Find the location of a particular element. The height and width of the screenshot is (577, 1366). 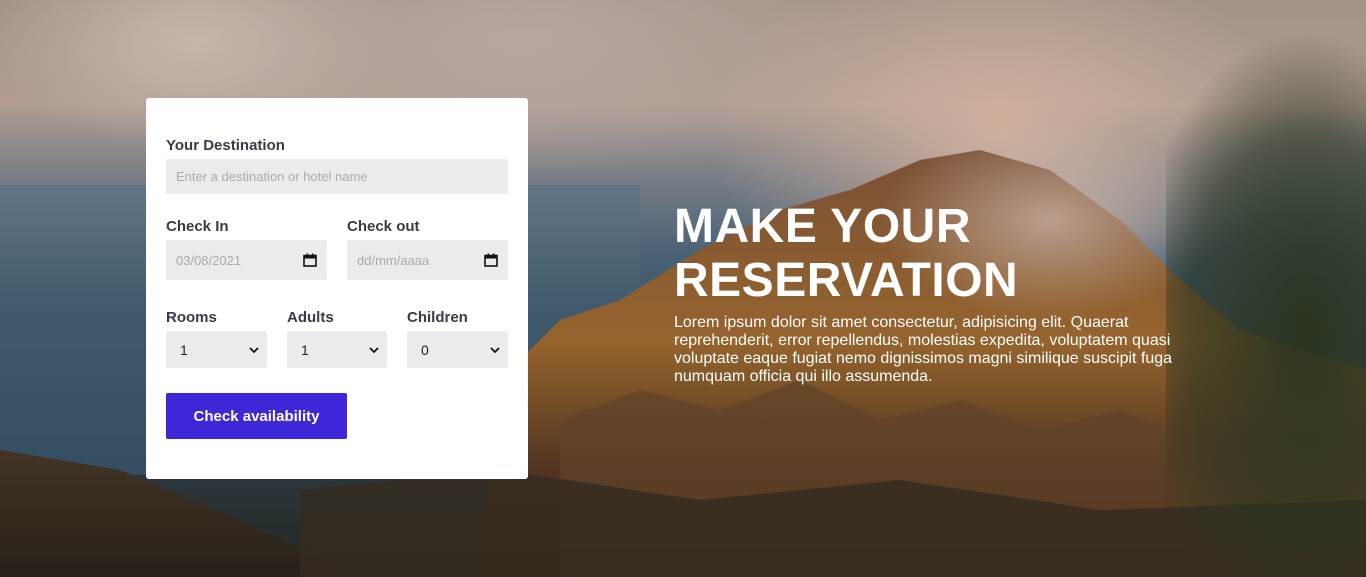

destination-label: Your Destination is located at coordinates (225, 145).